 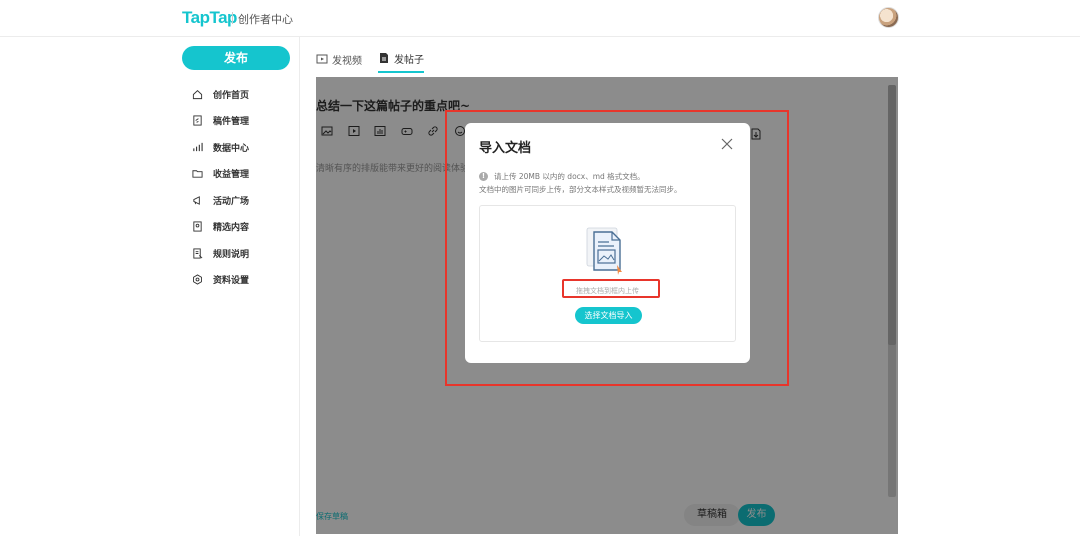 I want to click on rules-icon, so click(x=198, y=253).